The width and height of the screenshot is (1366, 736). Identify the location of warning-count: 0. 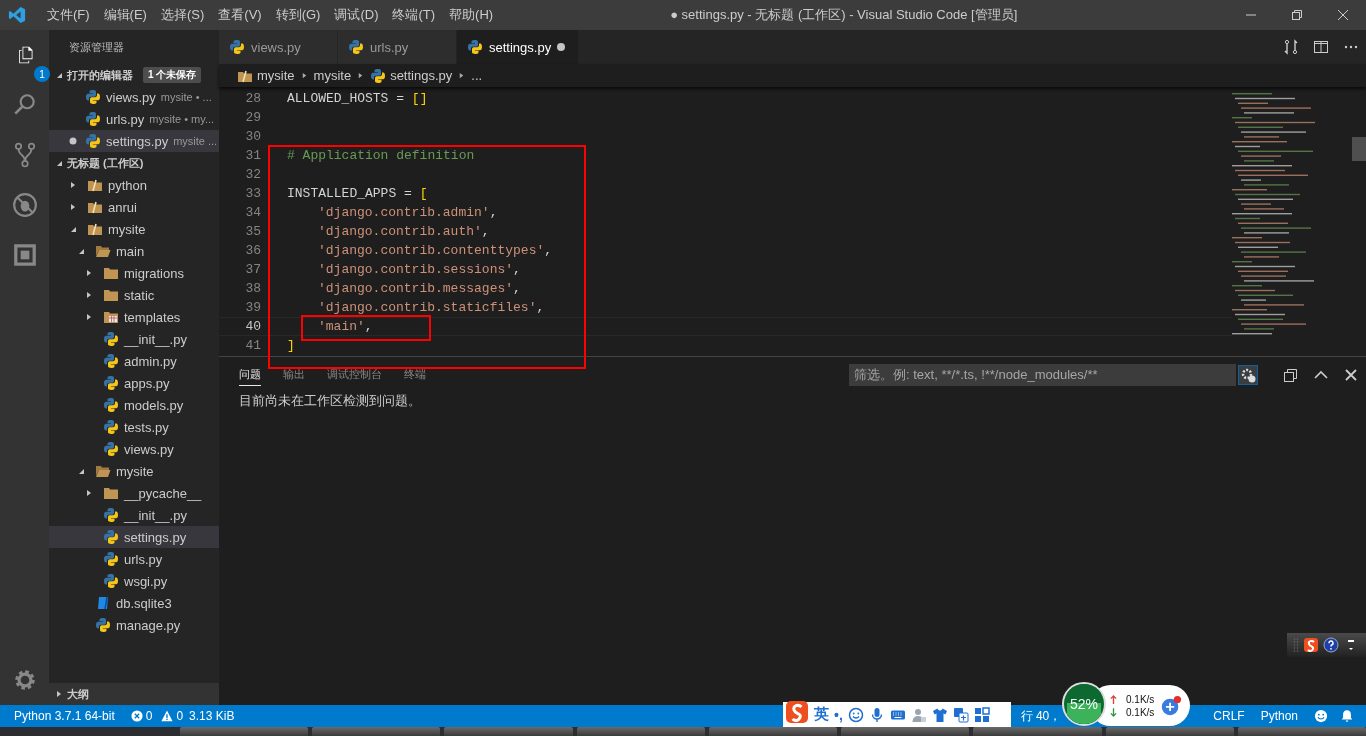
(180, 716).